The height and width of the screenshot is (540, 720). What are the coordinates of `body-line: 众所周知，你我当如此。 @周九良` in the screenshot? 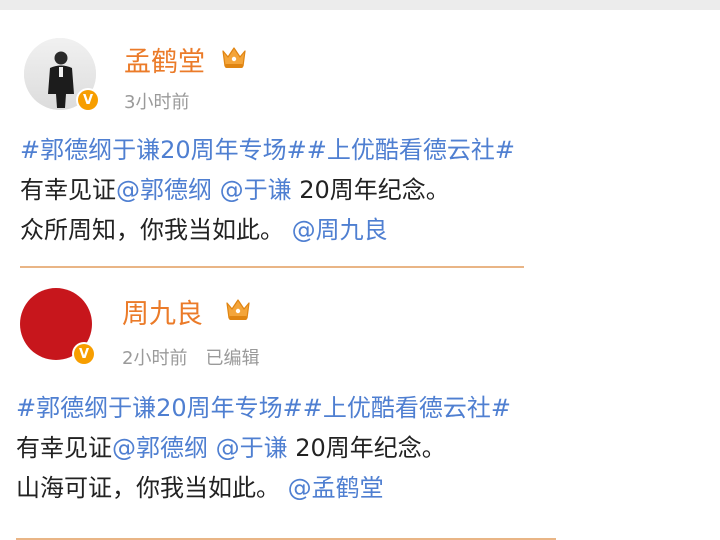 It's located at (370, 230).